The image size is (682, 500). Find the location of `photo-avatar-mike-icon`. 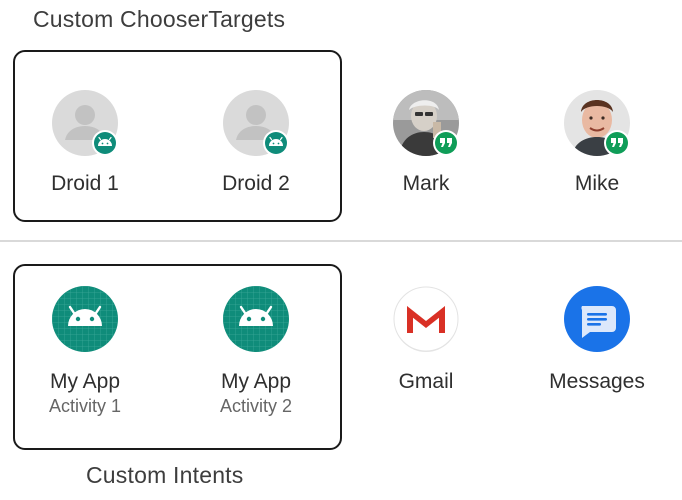

photo-avatar-mike-icon is located at coordinates (597, 123).